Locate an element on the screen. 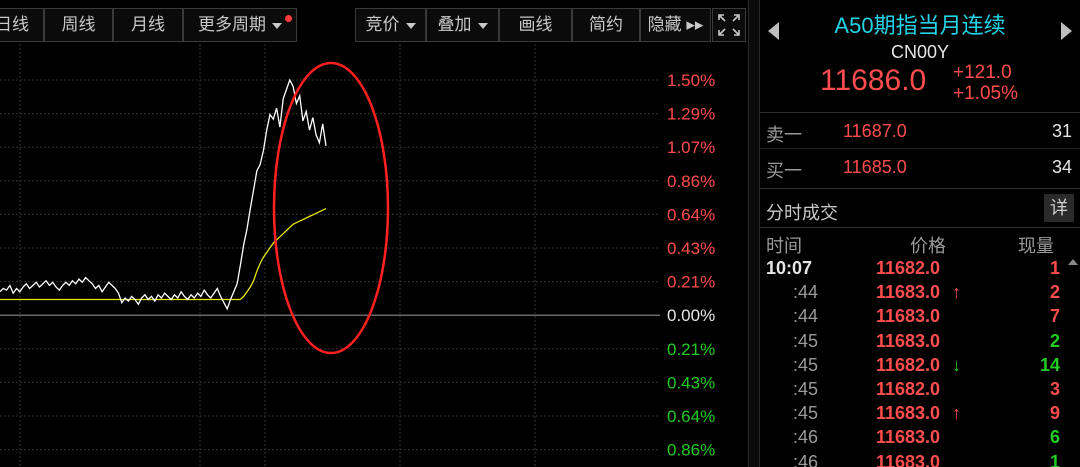  col-volume: 现量 is located at coordinates (1036, 246).